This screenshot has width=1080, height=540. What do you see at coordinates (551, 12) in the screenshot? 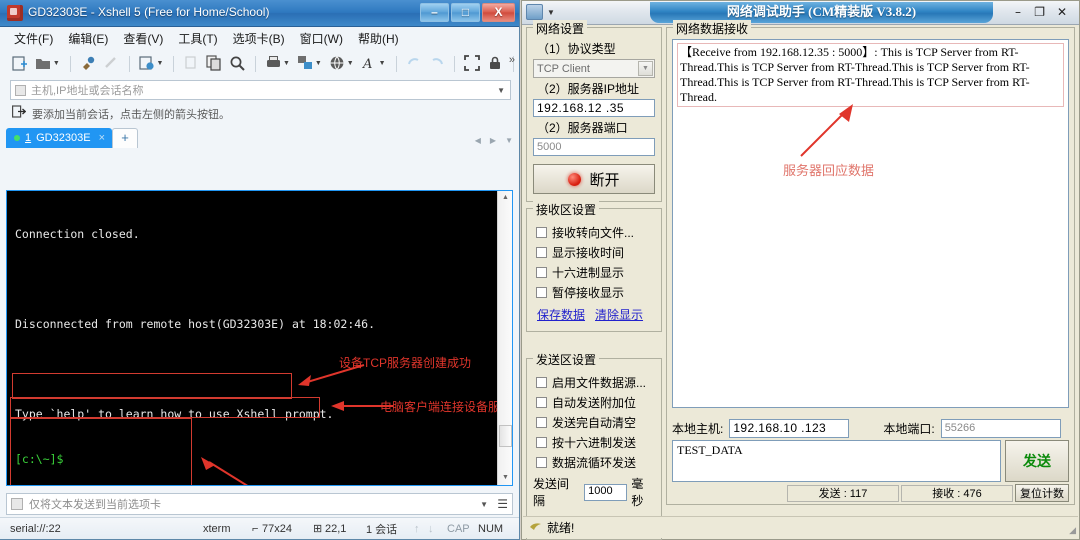
I see `nda-menu-chevron-down-icon: ▼` at bounding box center [551, 12].